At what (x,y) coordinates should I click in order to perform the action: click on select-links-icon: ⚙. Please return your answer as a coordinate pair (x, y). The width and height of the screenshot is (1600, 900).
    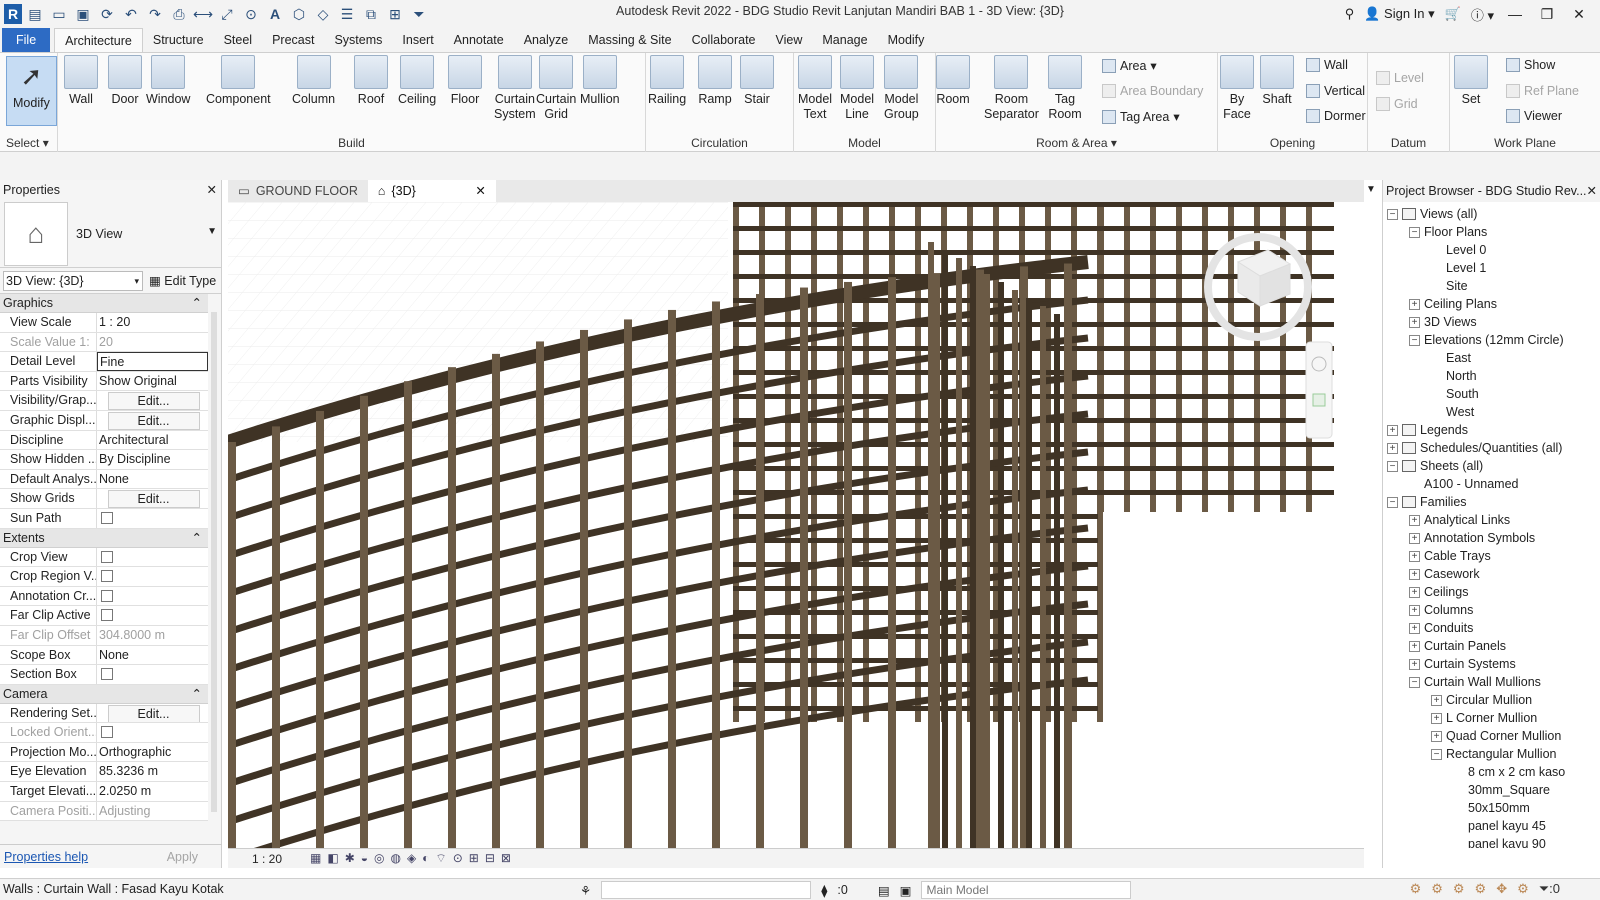
    Looking at the image, I should click on (1416, 889).